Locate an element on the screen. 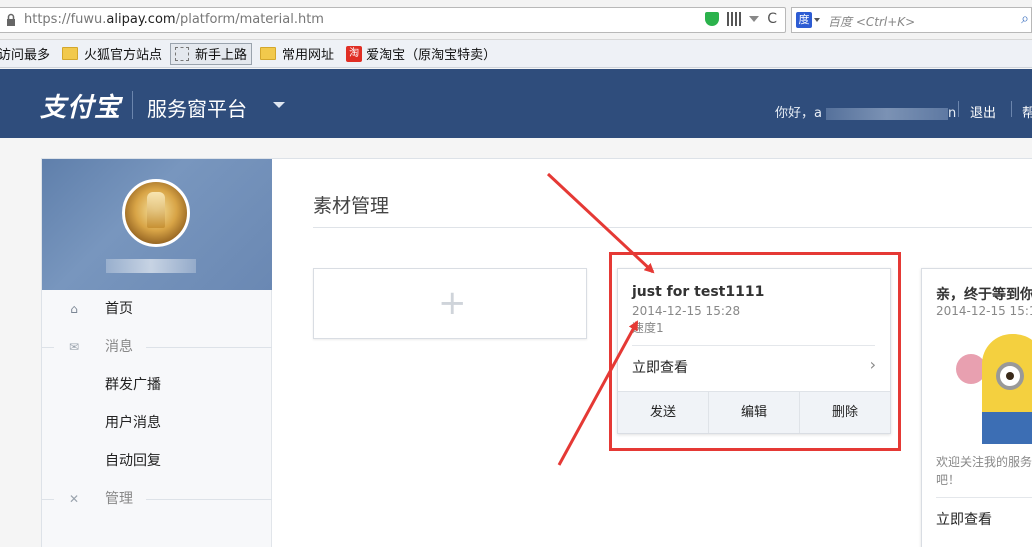 This screenshot has width=1032, height=547. minion-goggle is located at coordinates (1010, 376).